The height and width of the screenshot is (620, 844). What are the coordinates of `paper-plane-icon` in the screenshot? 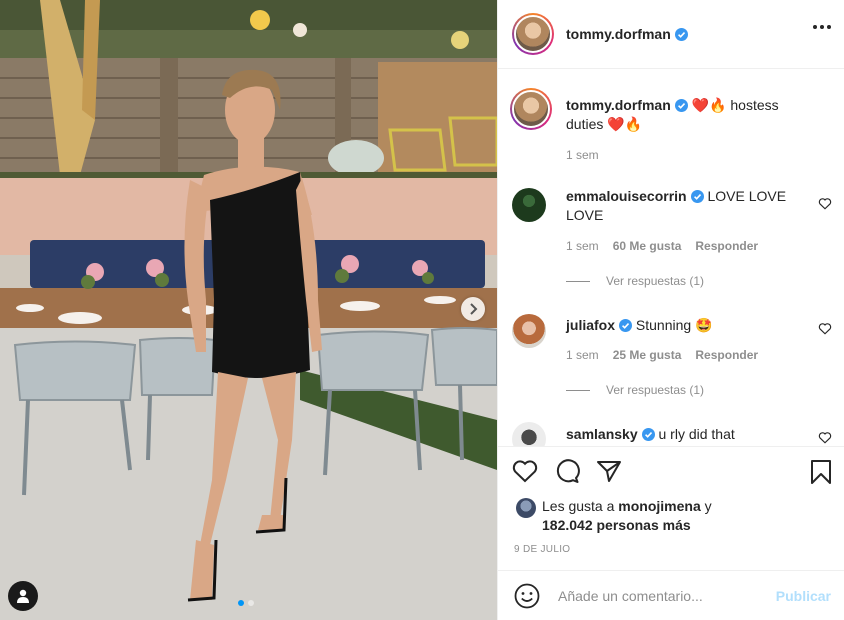 It's located at (609, 471).